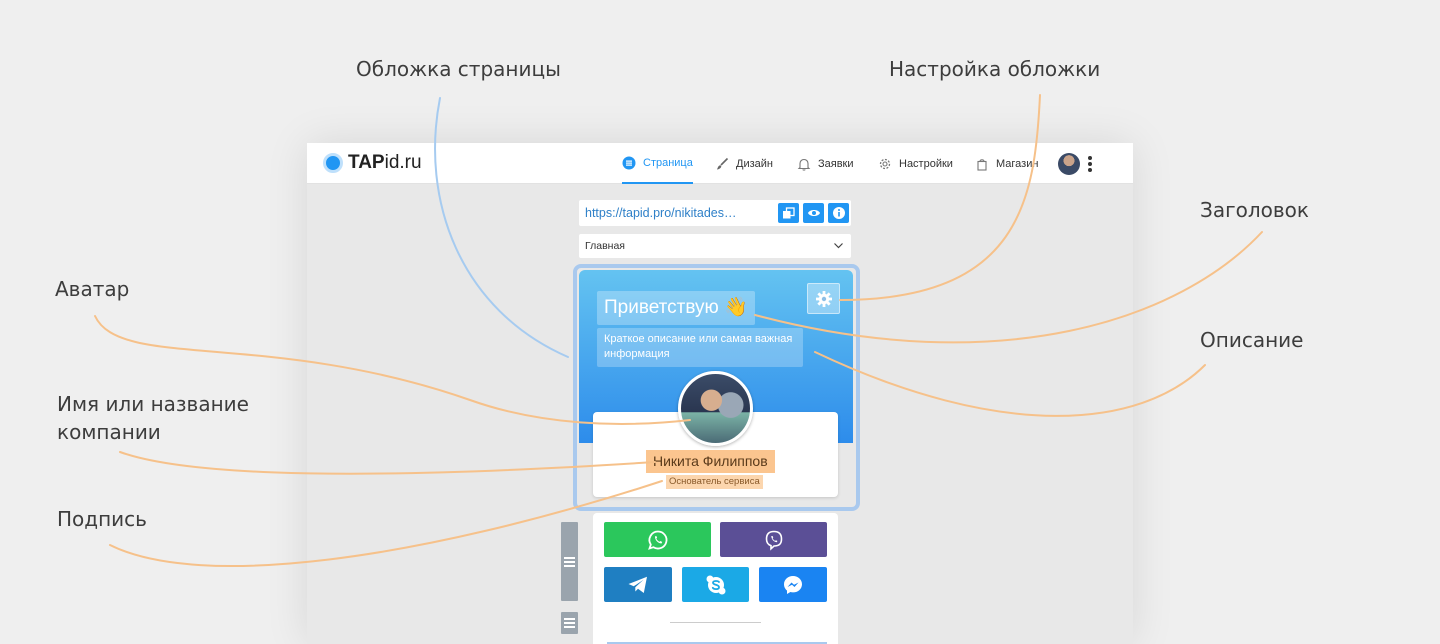 This screenshot has width=1440, height=644. I want to click on info-icon, so click(838, 213).